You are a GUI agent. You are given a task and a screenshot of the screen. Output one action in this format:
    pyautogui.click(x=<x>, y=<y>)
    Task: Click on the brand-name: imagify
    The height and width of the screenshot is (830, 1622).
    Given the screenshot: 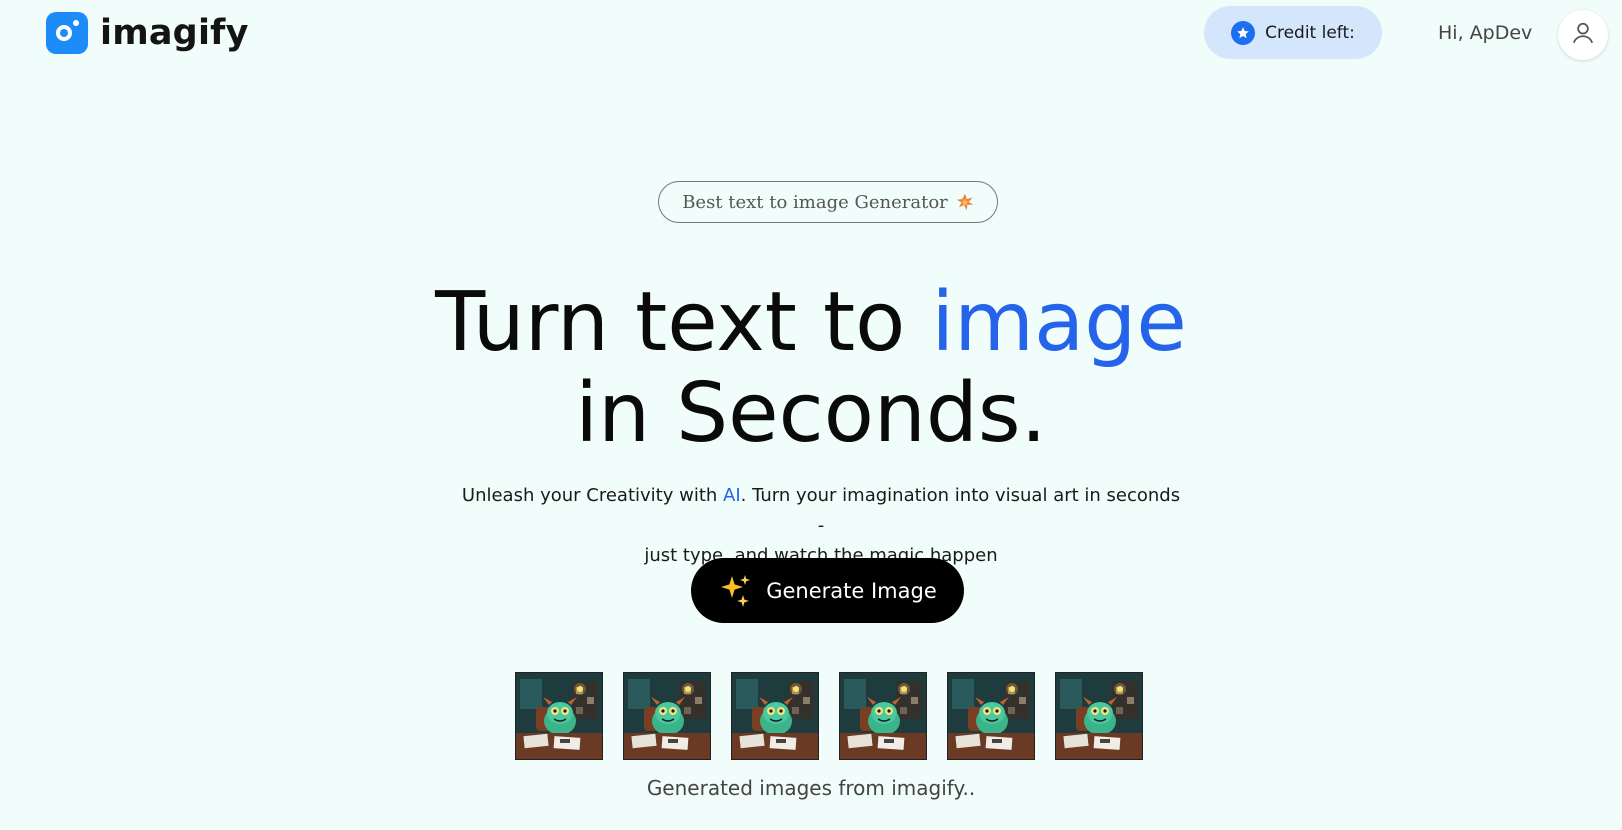 What is the action you would take?
    pyautogui.click(x=174, y=32)
    